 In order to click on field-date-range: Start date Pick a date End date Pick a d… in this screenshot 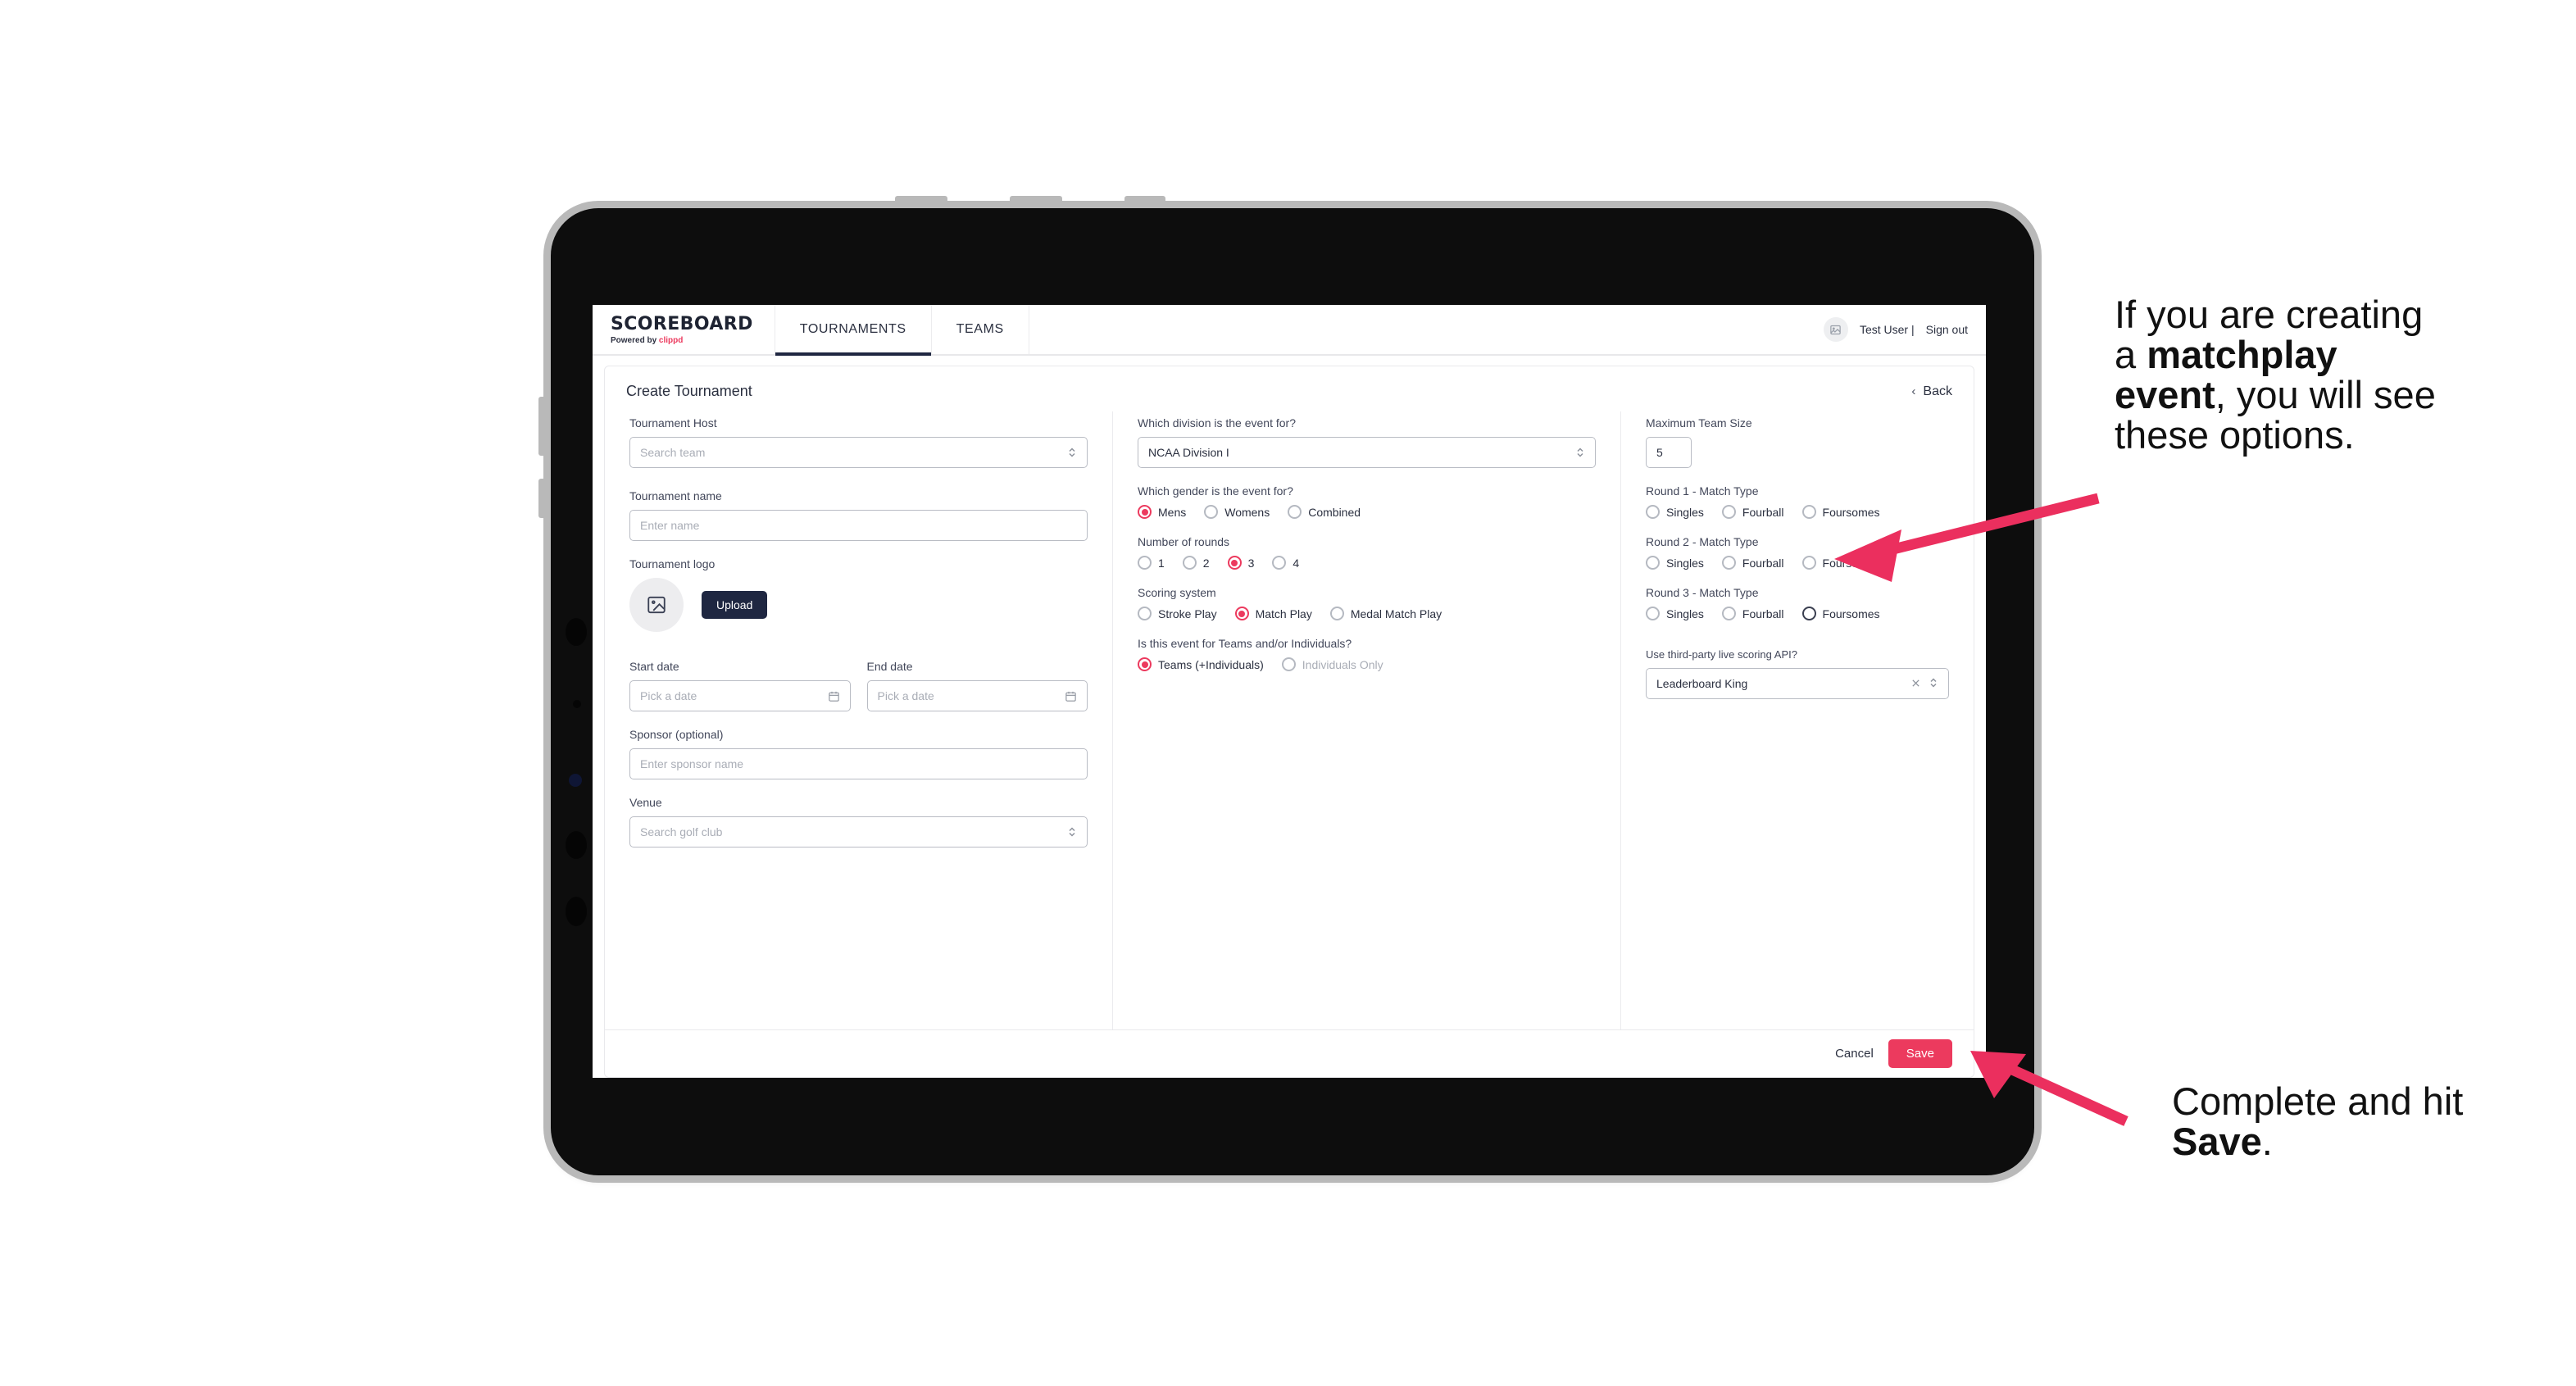, I will do `click(858, 685)`.